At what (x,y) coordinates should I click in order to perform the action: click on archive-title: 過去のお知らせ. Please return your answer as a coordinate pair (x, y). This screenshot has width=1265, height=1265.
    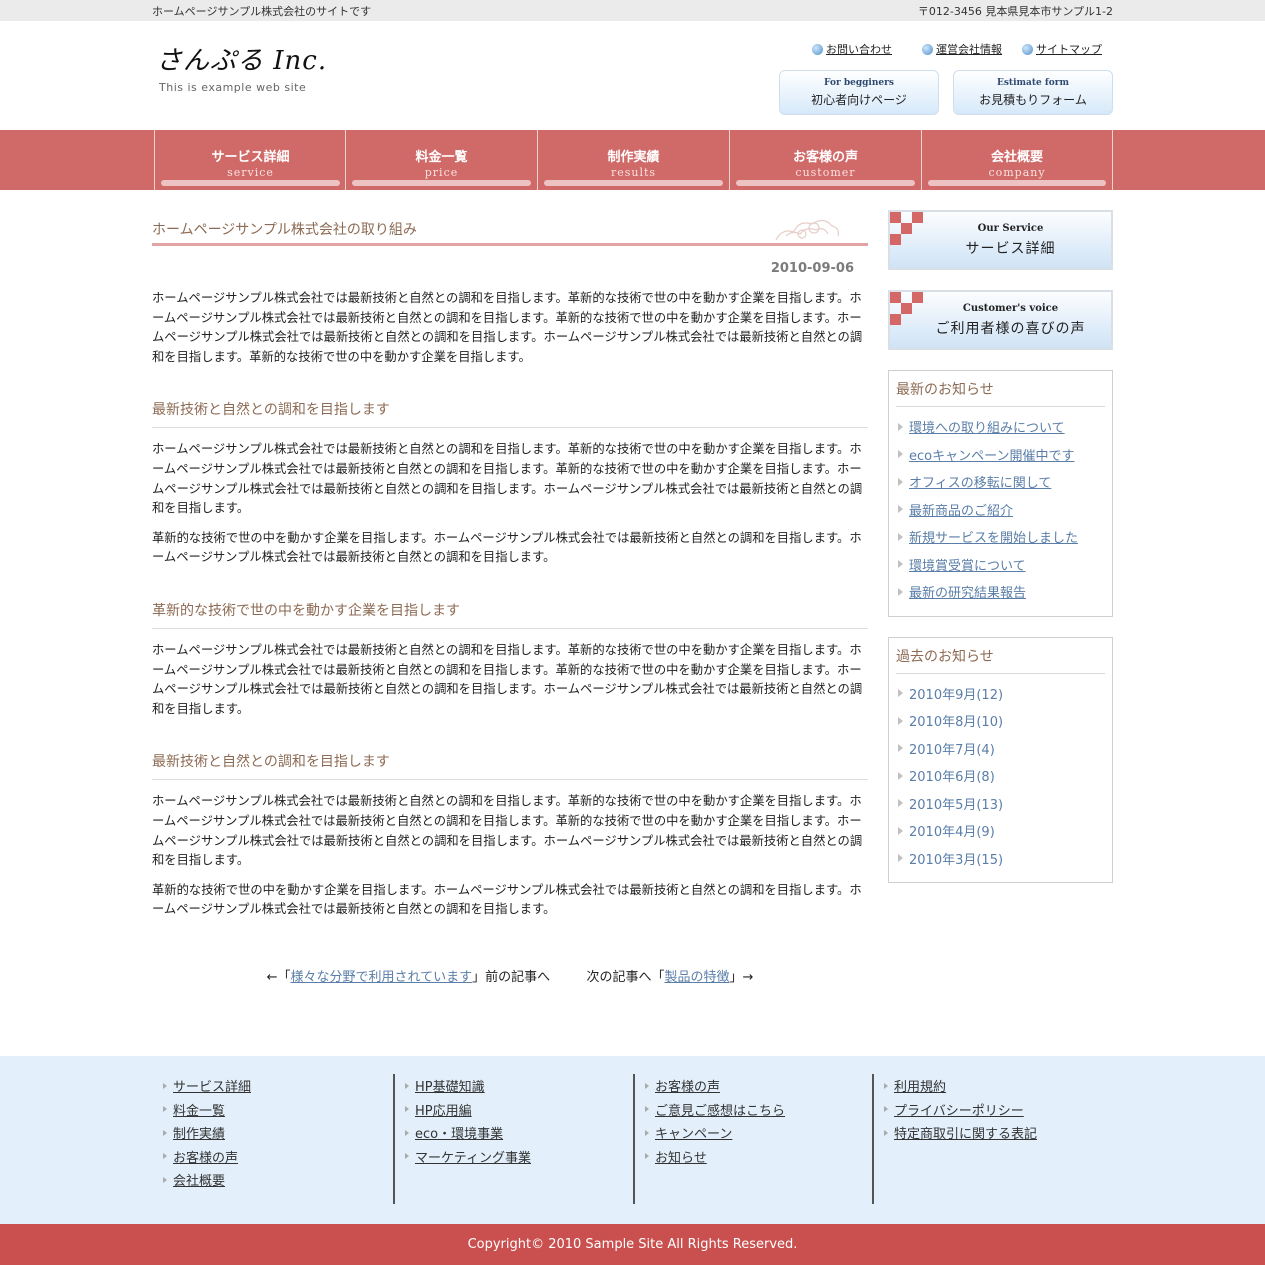
    Looking at the image, I should click on (1000, 660).